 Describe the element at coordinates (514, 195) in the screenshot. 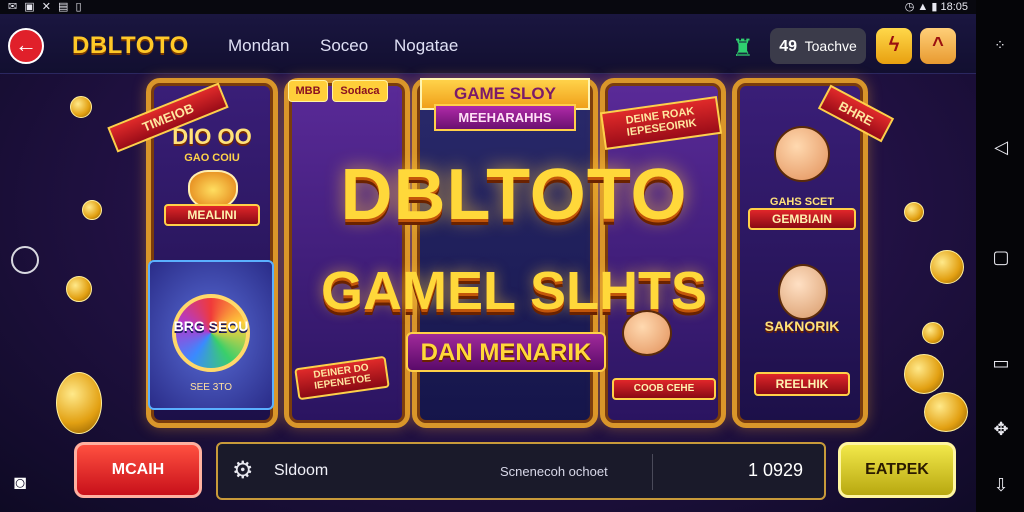

I see `headline-brand: DBLTOTO` at that location.